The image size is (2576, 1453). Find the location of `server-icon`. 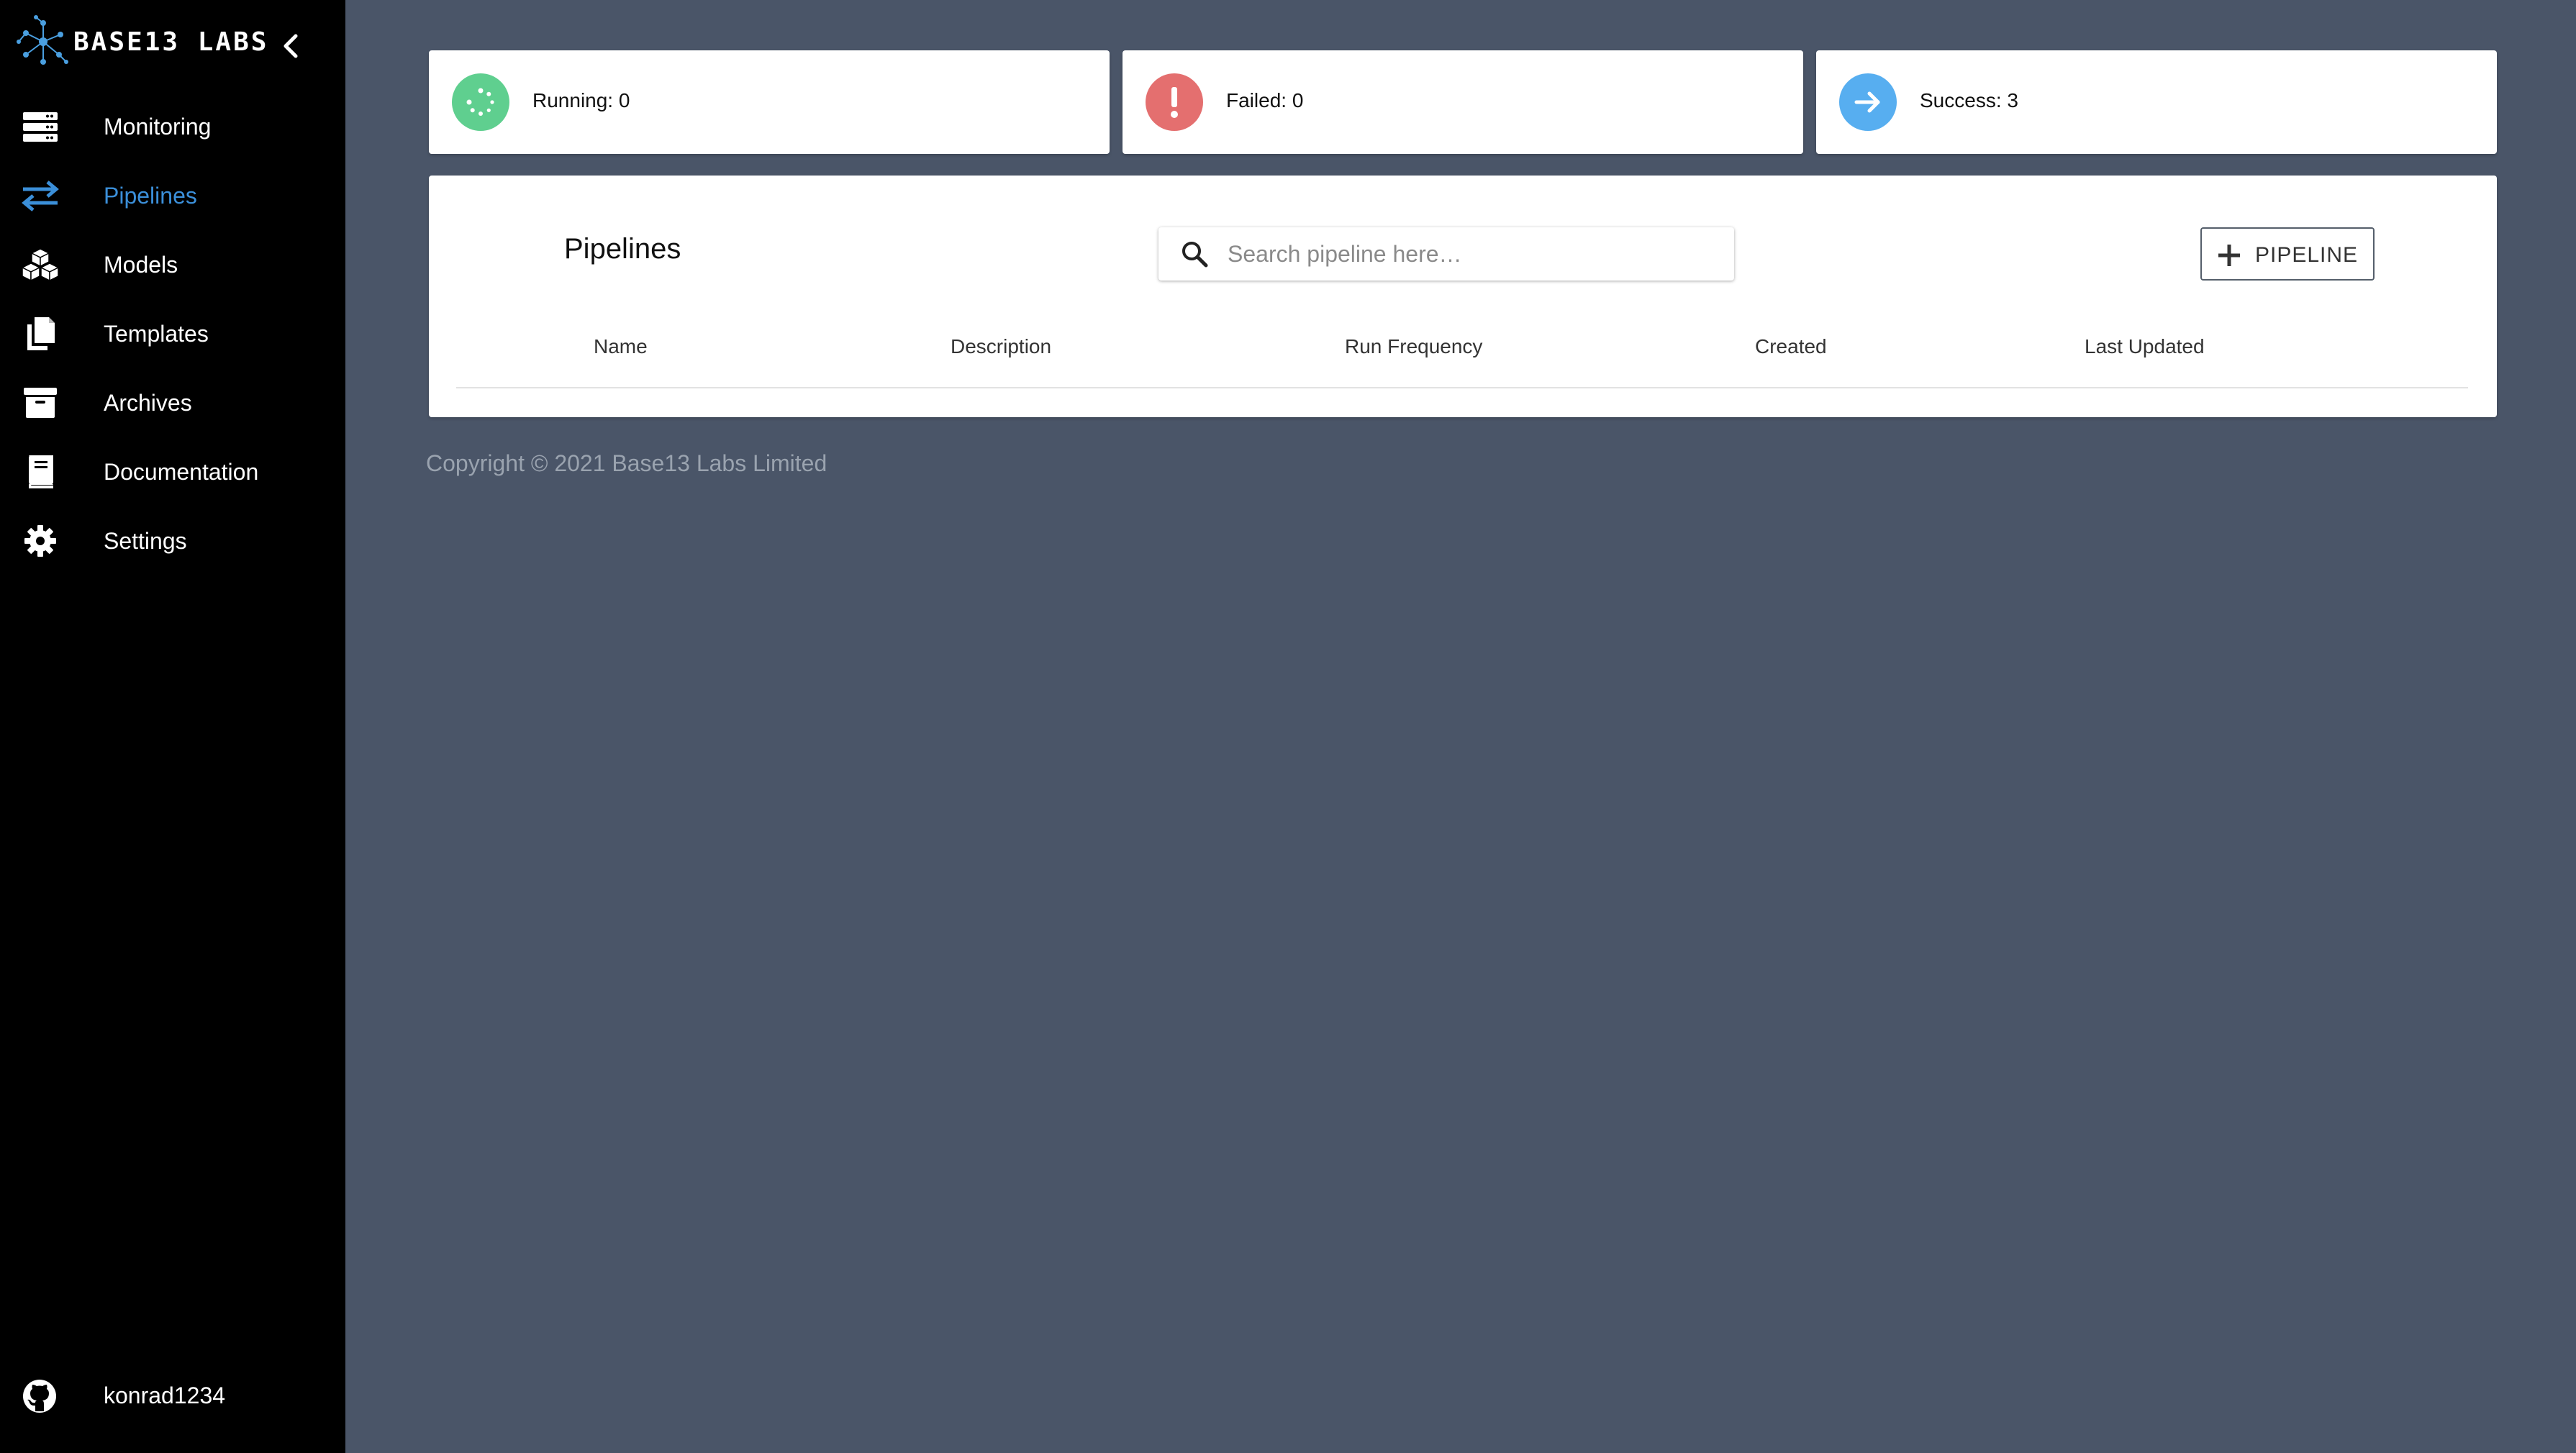

server-icon is located at coordinates (40, 126).